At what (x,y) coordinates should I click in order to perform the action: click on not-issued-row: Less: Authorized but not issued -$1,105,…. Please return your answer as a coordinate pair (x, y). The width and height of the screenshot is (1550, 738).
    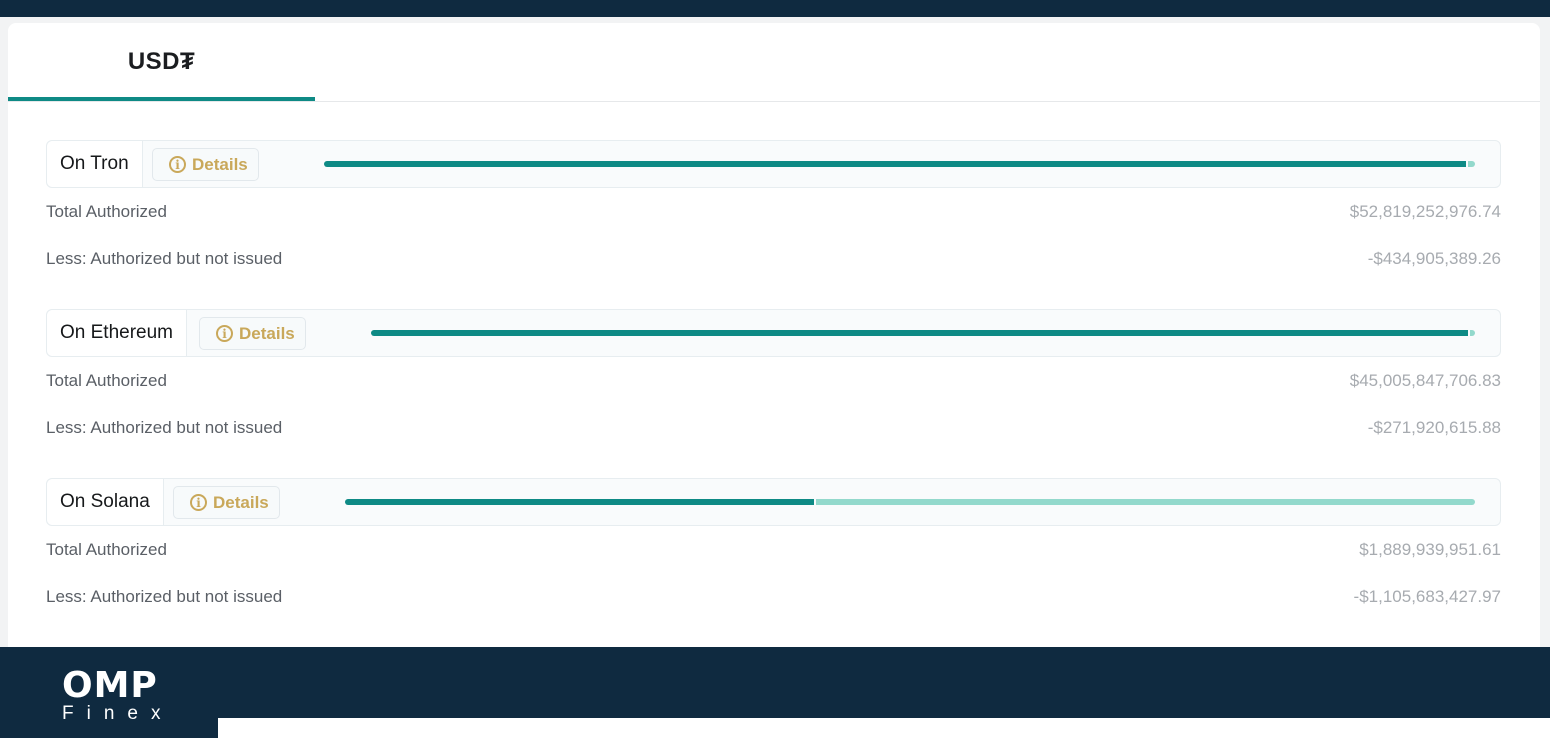
    Looking at the image, I should click on (773, 596).